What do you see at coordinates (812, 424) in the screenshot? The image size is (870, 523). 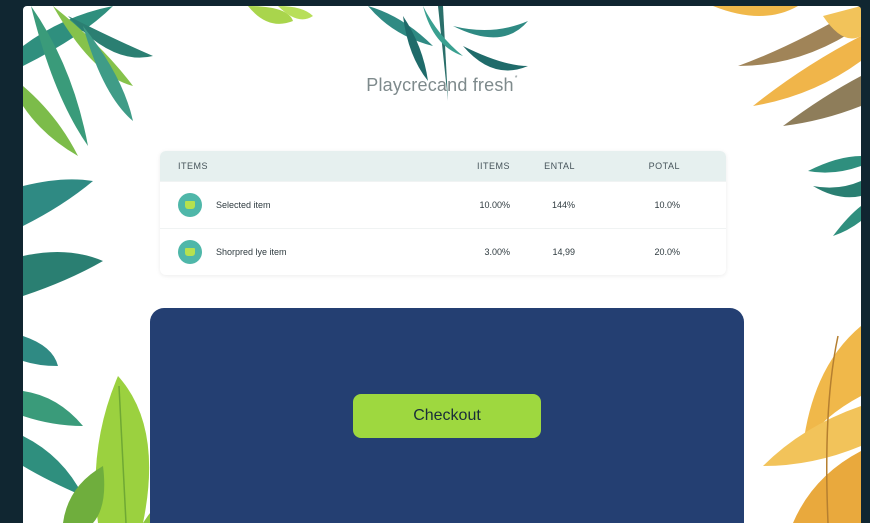 I see `leaf-cluster-bottom-right-icon` at bounding box center [812, 424].